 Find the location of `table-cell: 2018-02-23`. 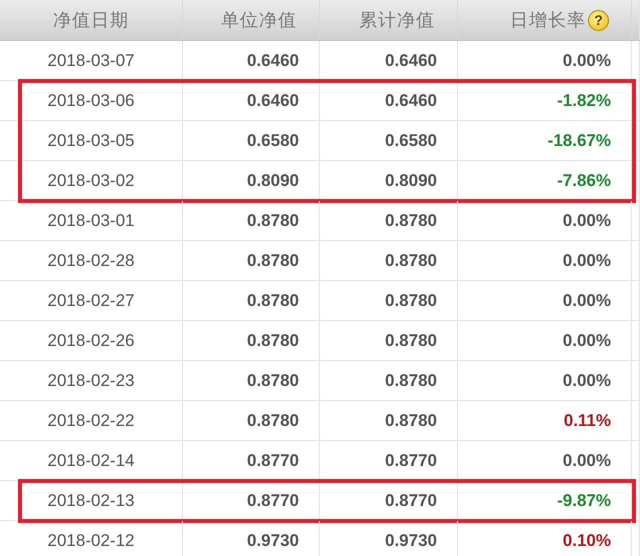

table-cell: 2018-02-23 is located at coordinates (91, 380).